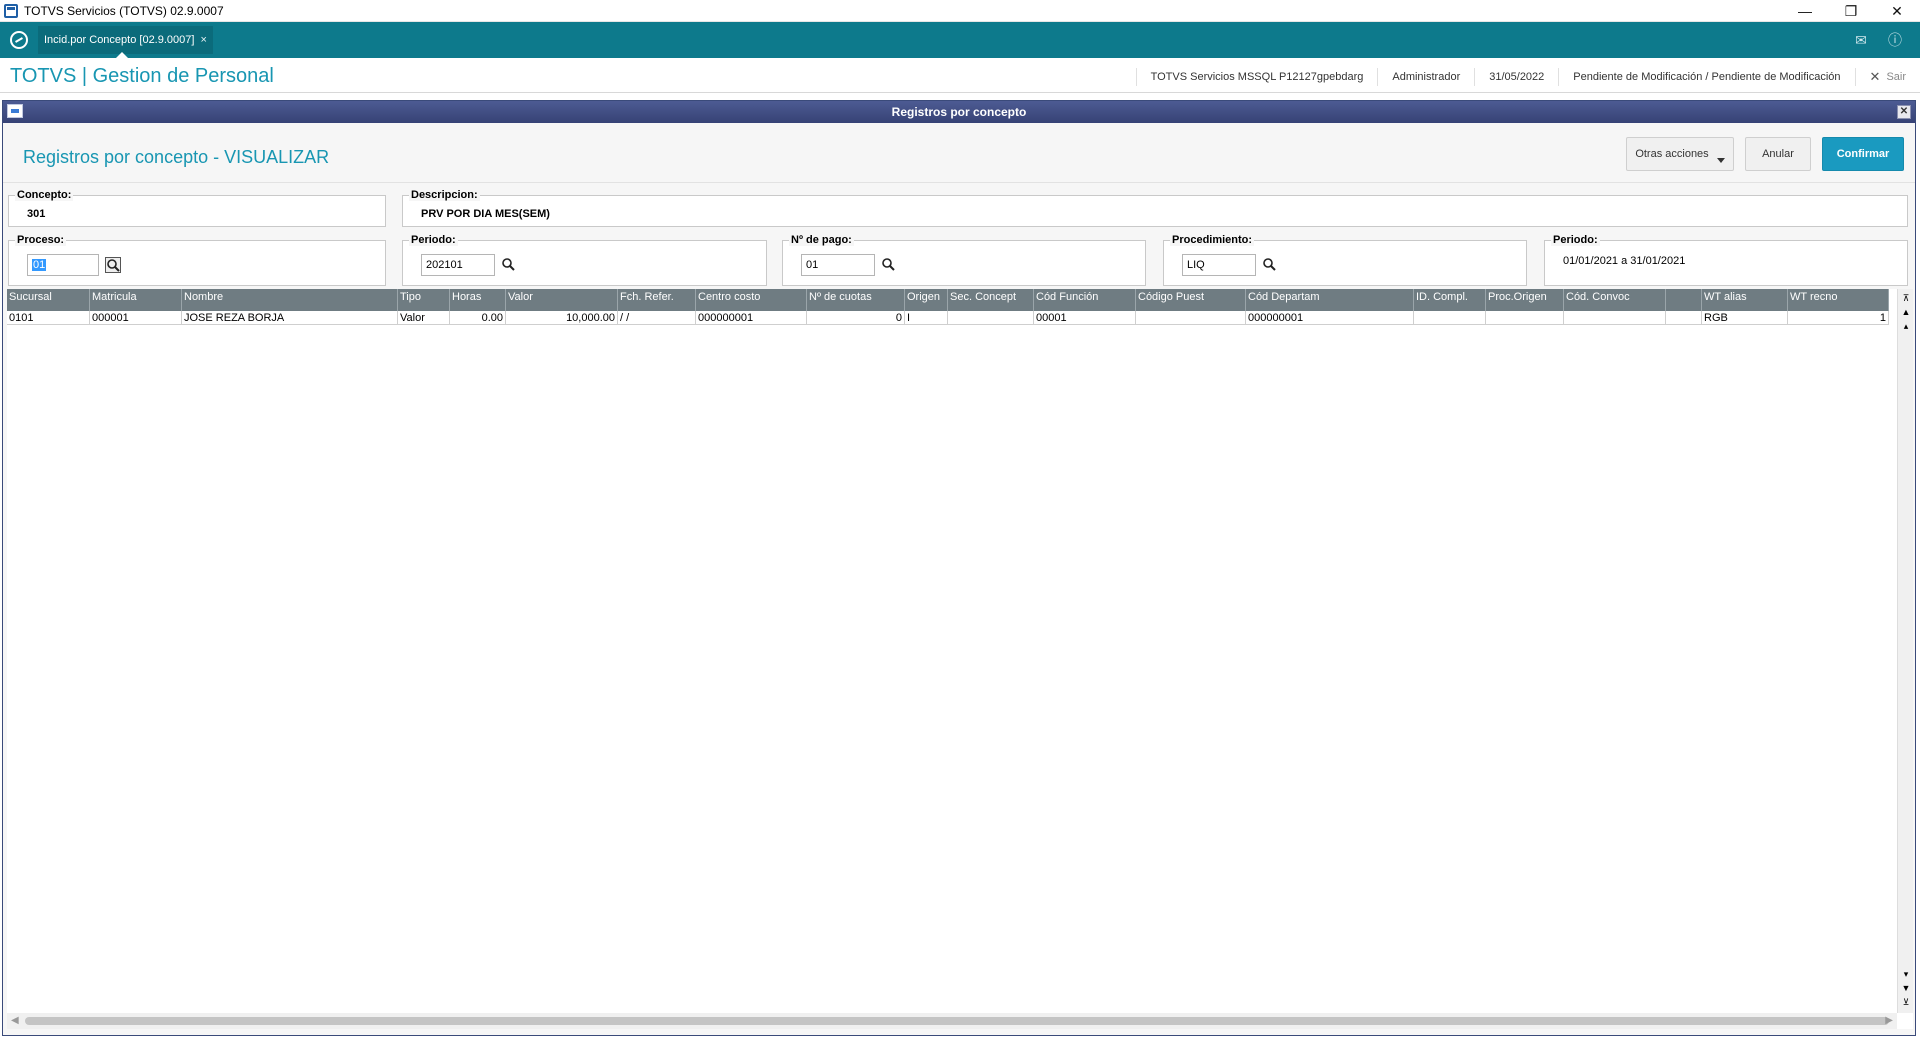 This screenshot has height=1040, width=1920. Describe the element at coordinates (1906, 1002) in the screenshot. I see `scroll-bottom-icon: ⊻` at that location.